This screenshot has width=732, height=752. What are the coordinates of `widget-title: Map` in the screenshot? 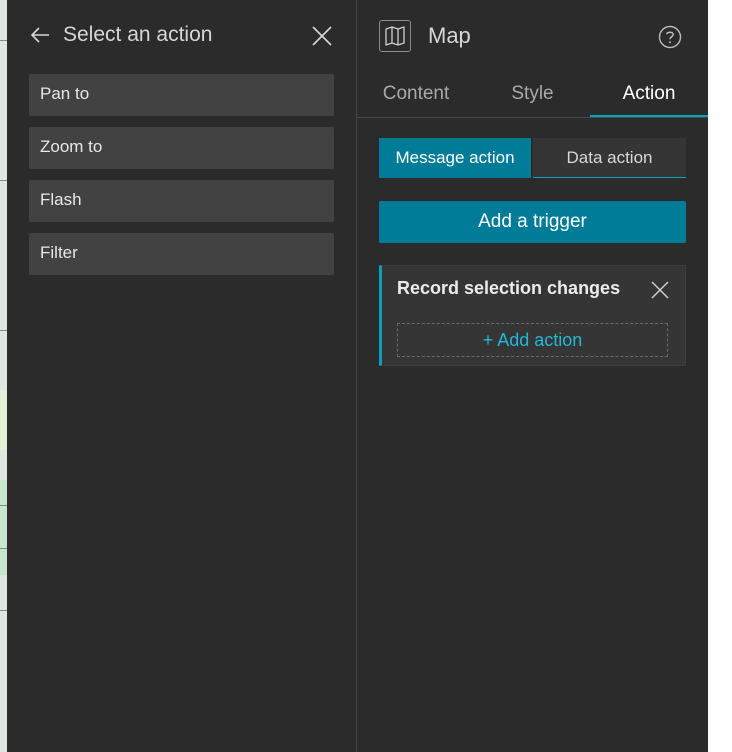 It's located at (449, 35).